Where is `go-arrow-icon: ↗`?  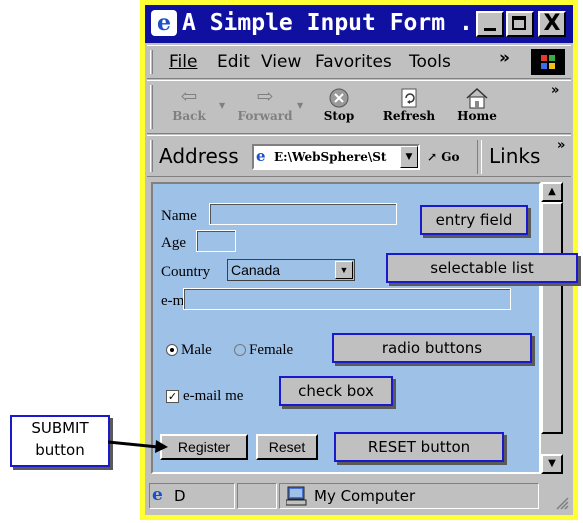 go-arrow-icon: ↗ is located at coordinates (432, 157).